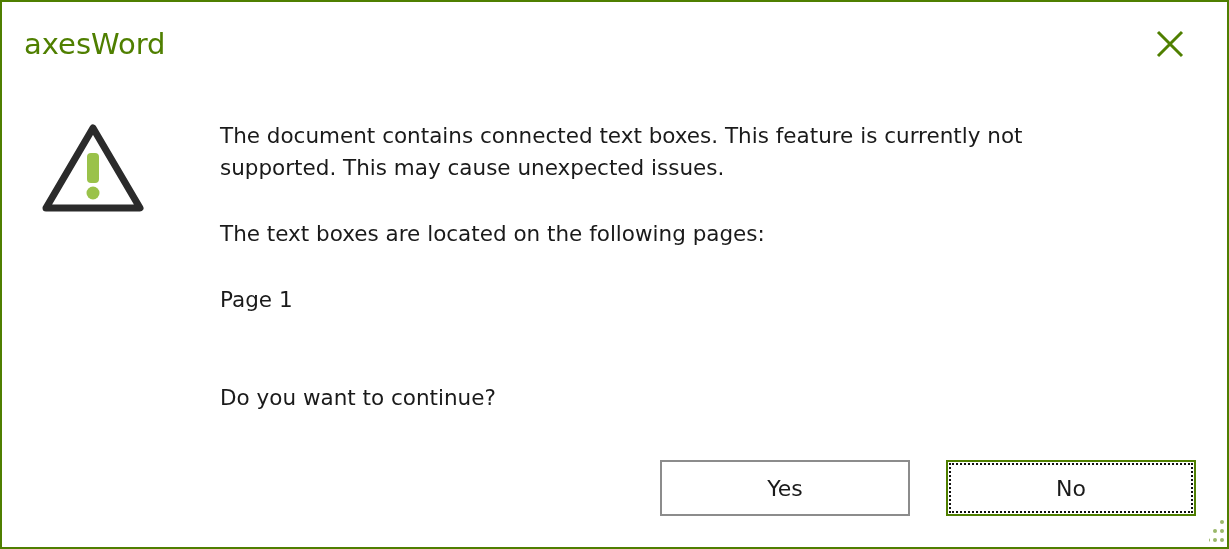 This screenshot has height=549, width=1229. Describe the element at coordinates (358, 398) in the screenshot. I see `question-text: Do you want to continue?` at that location.